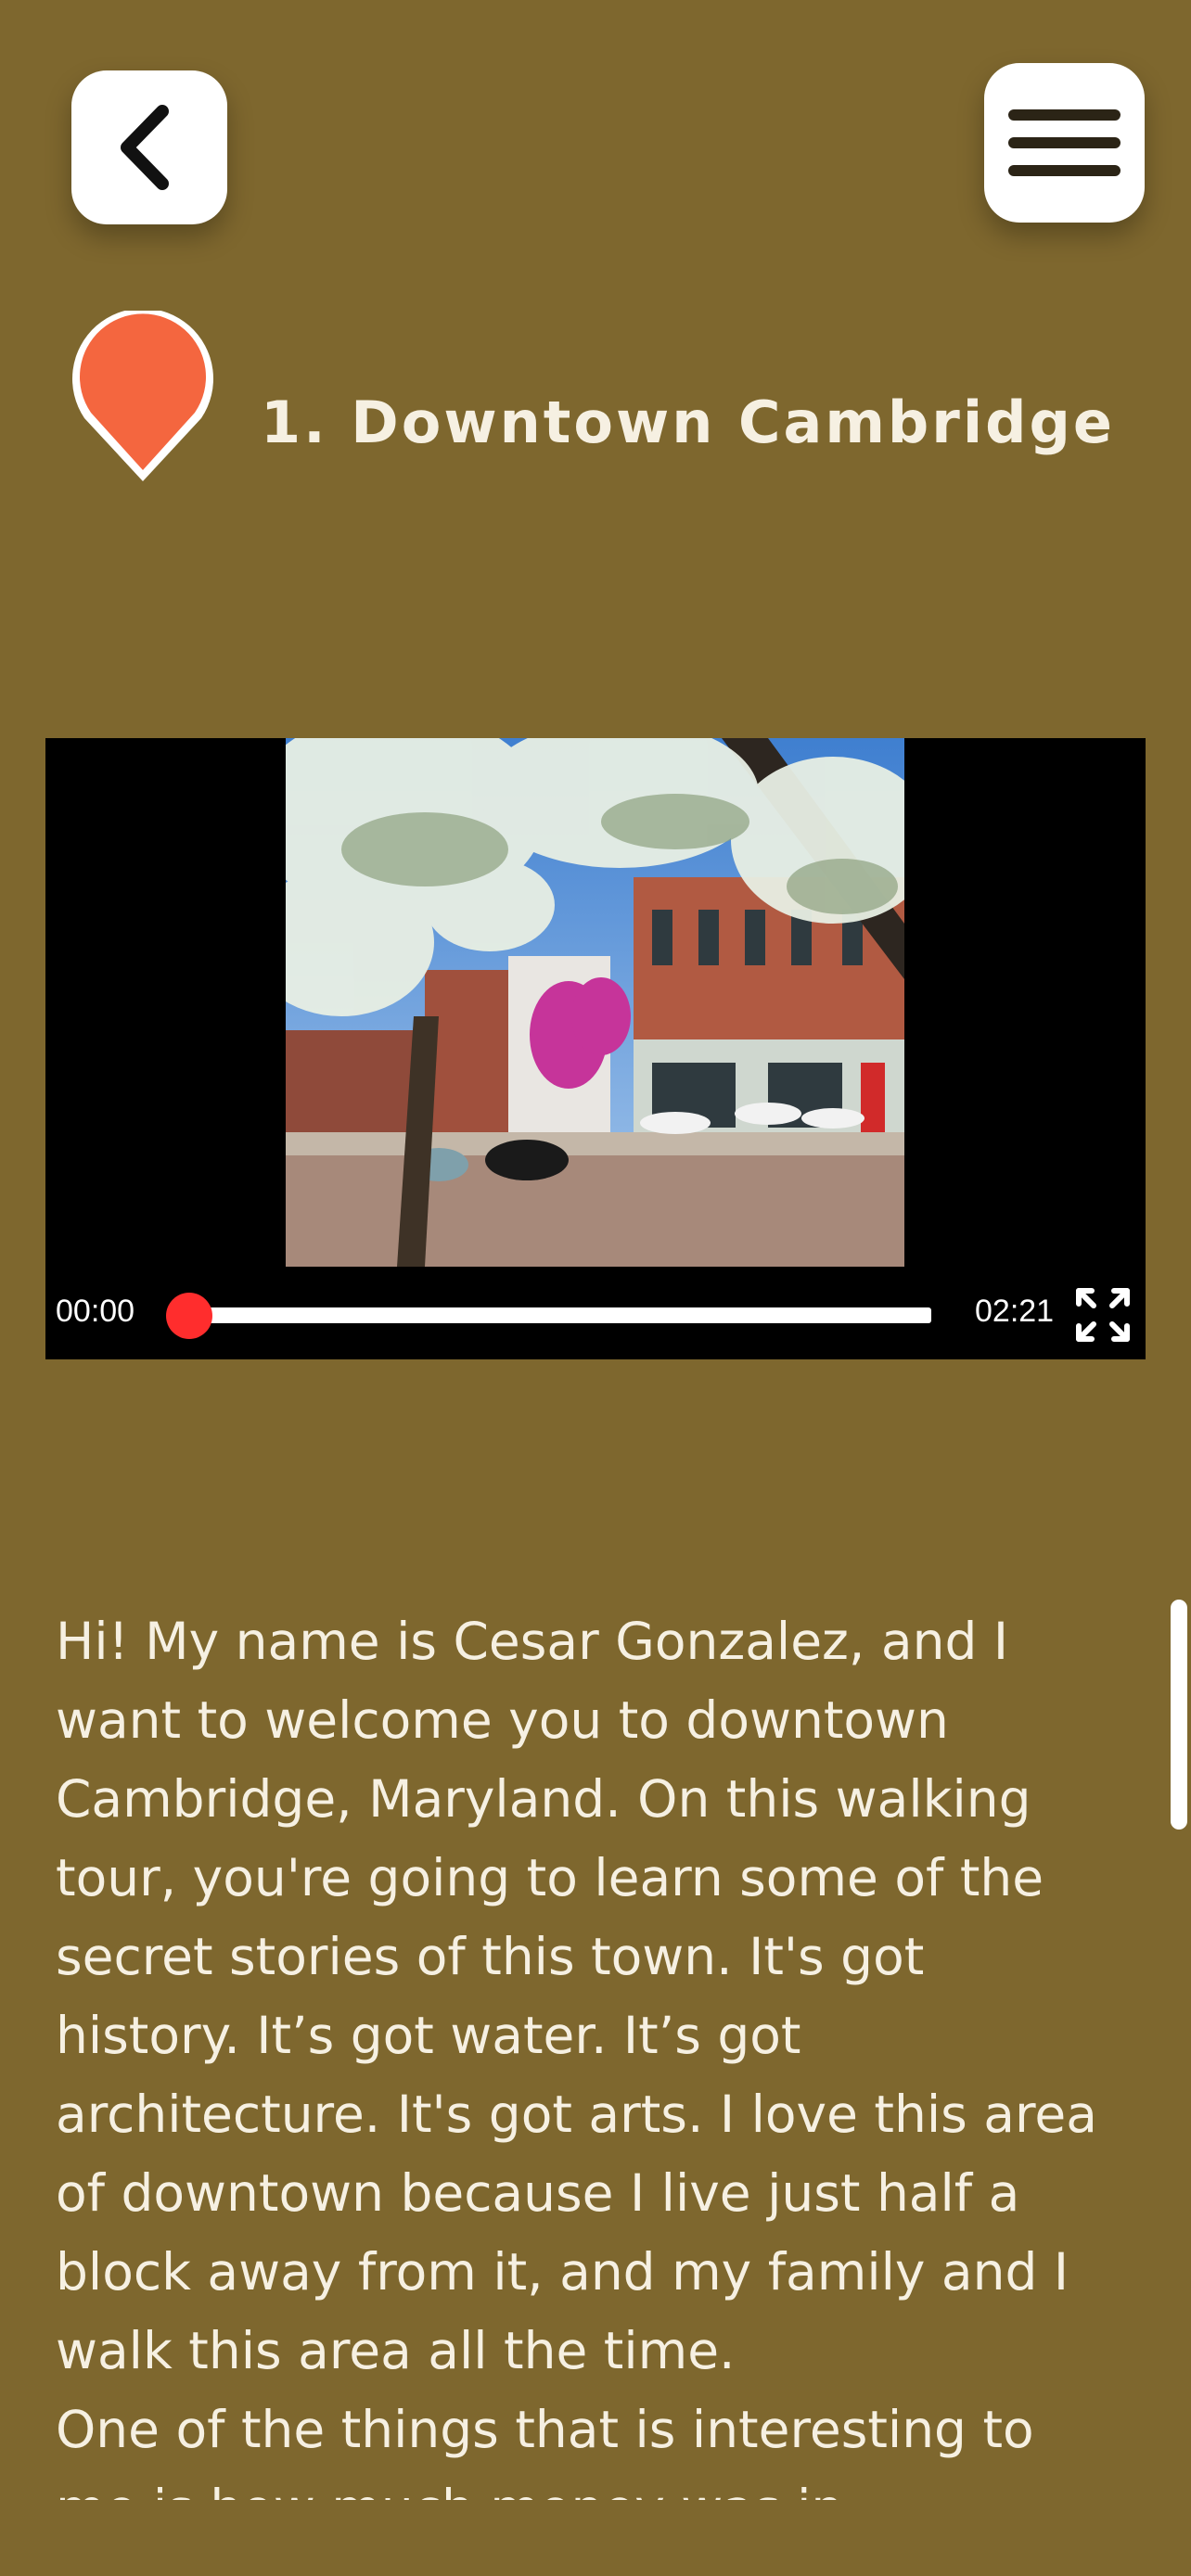  Describe the element at coordinates (1103, 1315) in the screenshot. I see `fullscreen-icon` at that location.